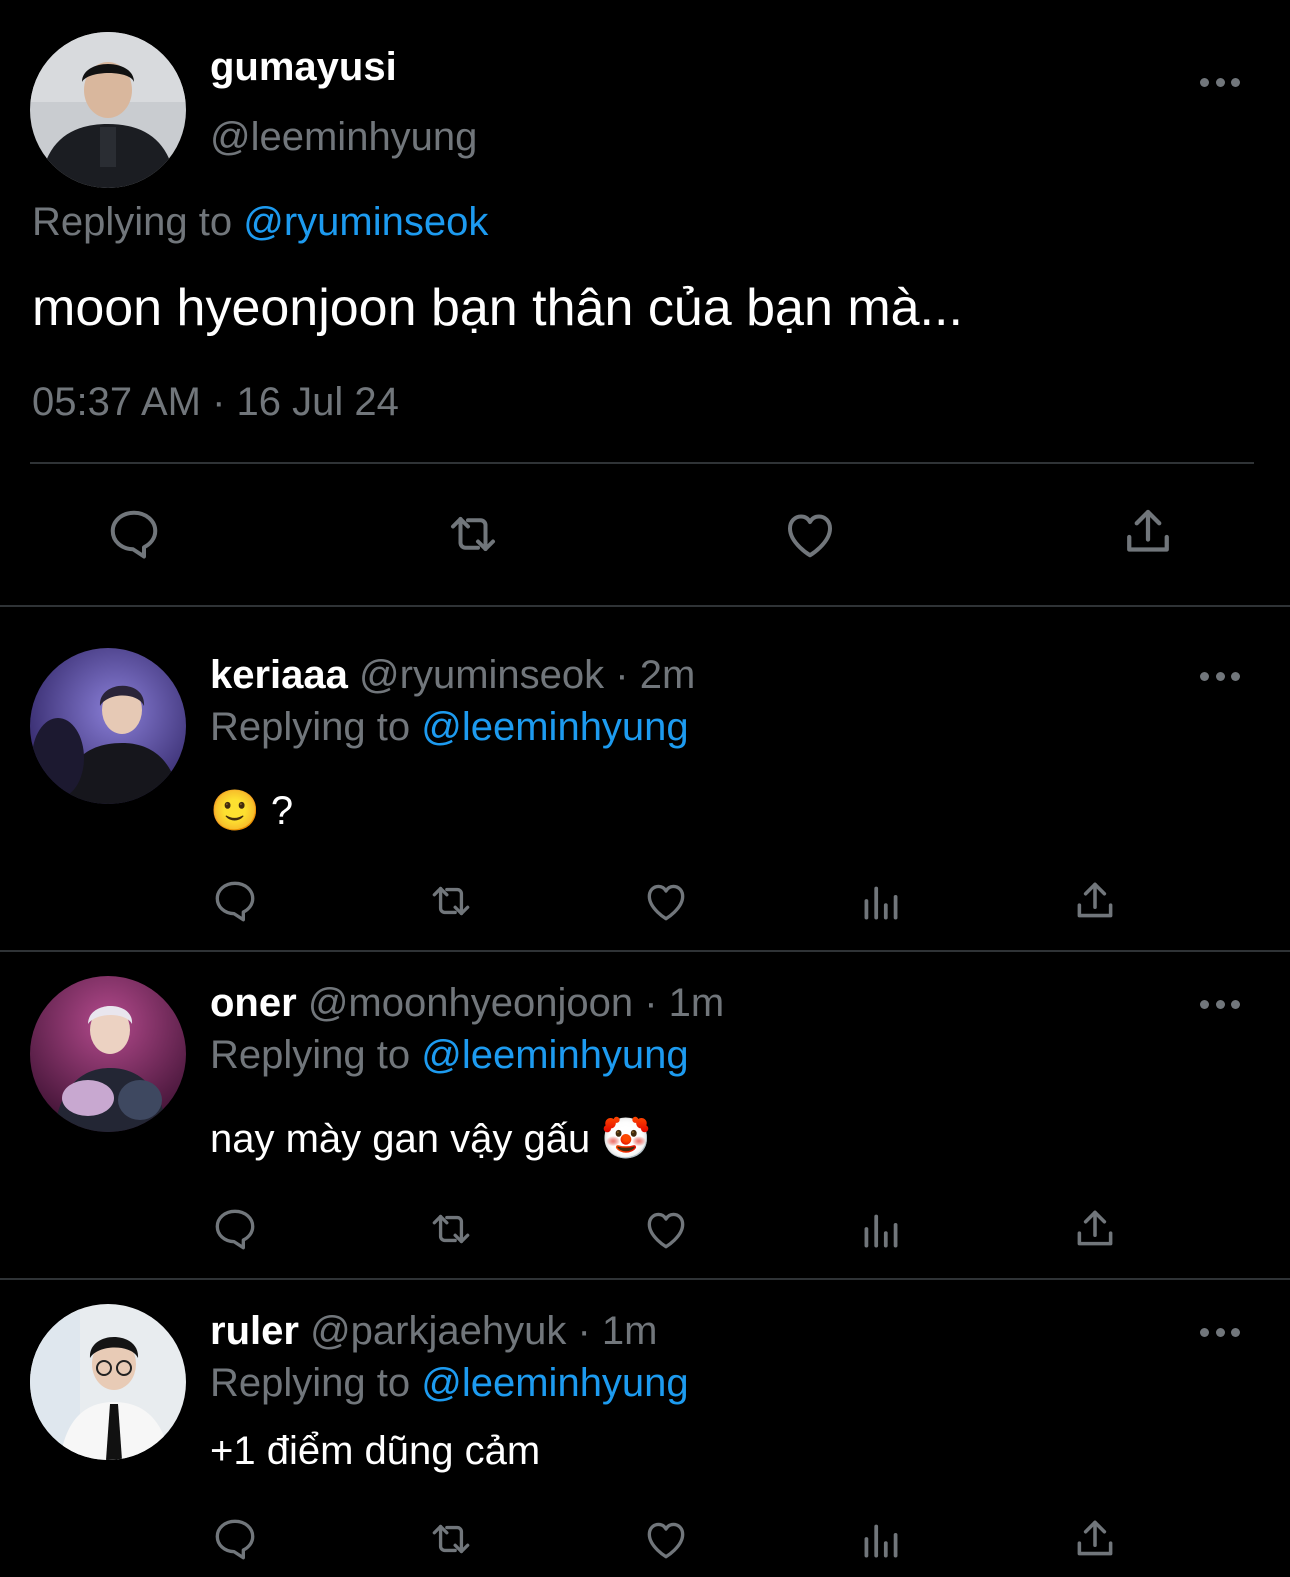  Describe the element at coordinates (375, 1451) in the screenshot. I see `reply-text: +1 điểm dũng cảm` at that location.